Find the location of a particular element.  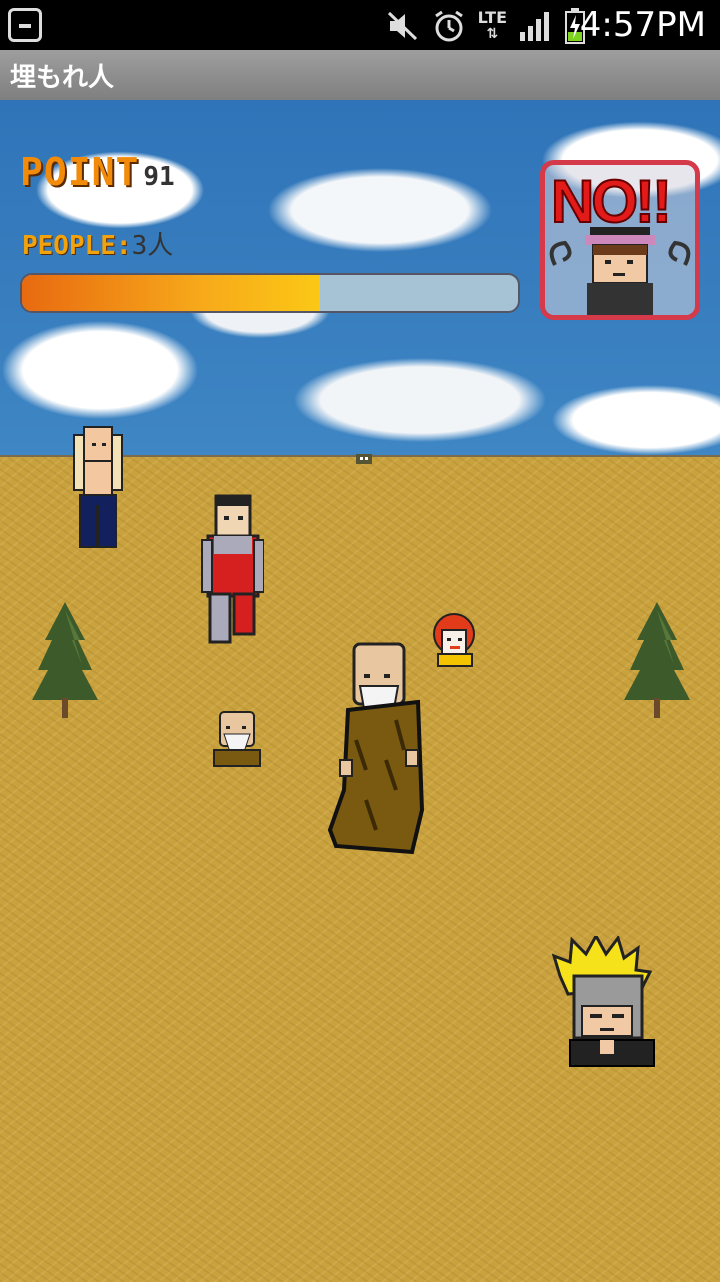

app-bar: 埋もれ人 is located at coordinates (360, 75).